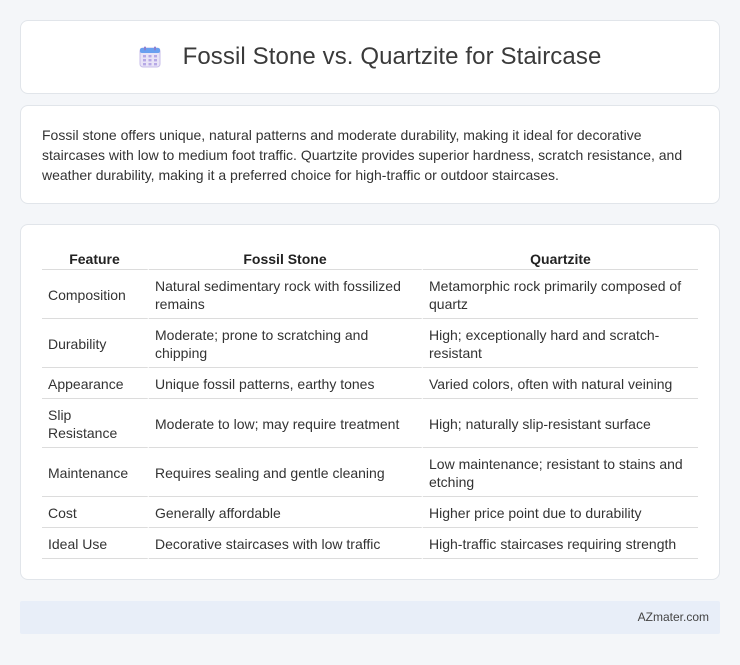  Describe the element at coordinates (95, 472) in the screenshot. I see `feature-cell: Maintenance` at that location.